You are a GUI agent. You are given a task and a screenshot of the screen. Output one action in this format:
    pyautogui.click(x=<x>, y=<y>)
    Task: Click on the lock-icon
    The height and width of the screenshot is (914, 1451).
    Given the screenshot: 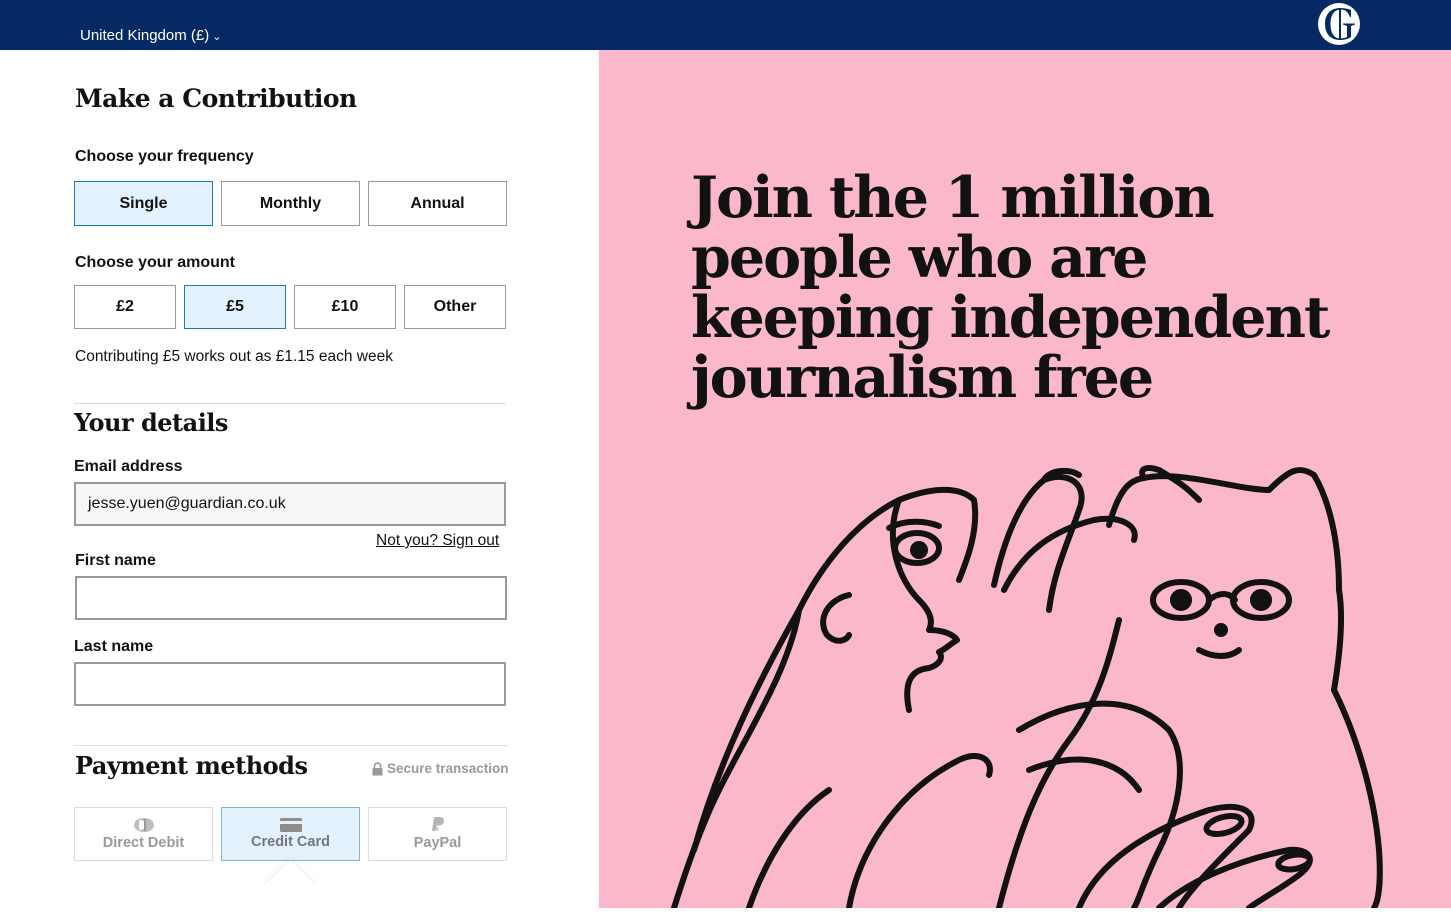 What is the action you would take?
    pyautogui.click(x=377, y=768)
    